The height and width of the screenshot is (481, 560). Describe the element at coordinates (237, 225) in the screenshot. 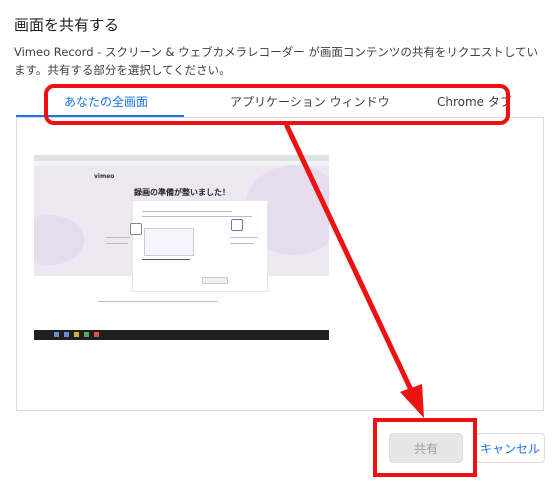

I see `thumbnail-camera-icon` at that location.